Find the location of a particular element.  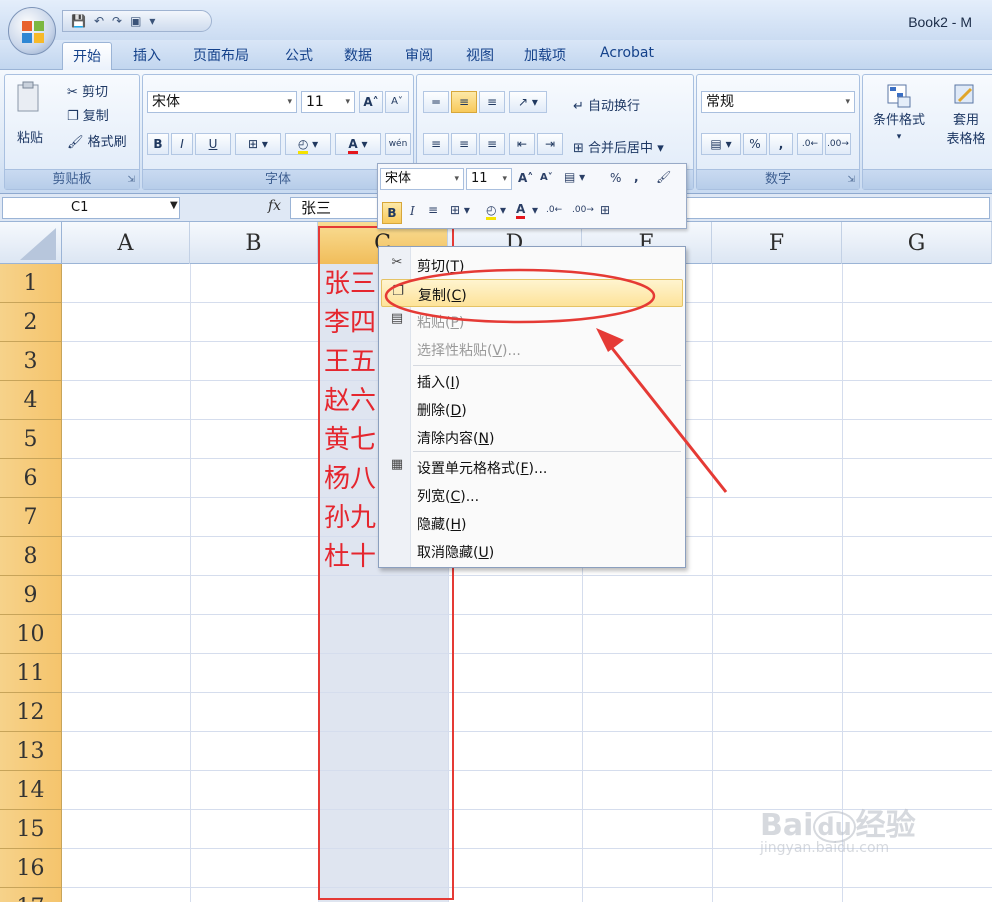

mini-font-select: 宋体 ▾ is located at coordinates (422, 179).